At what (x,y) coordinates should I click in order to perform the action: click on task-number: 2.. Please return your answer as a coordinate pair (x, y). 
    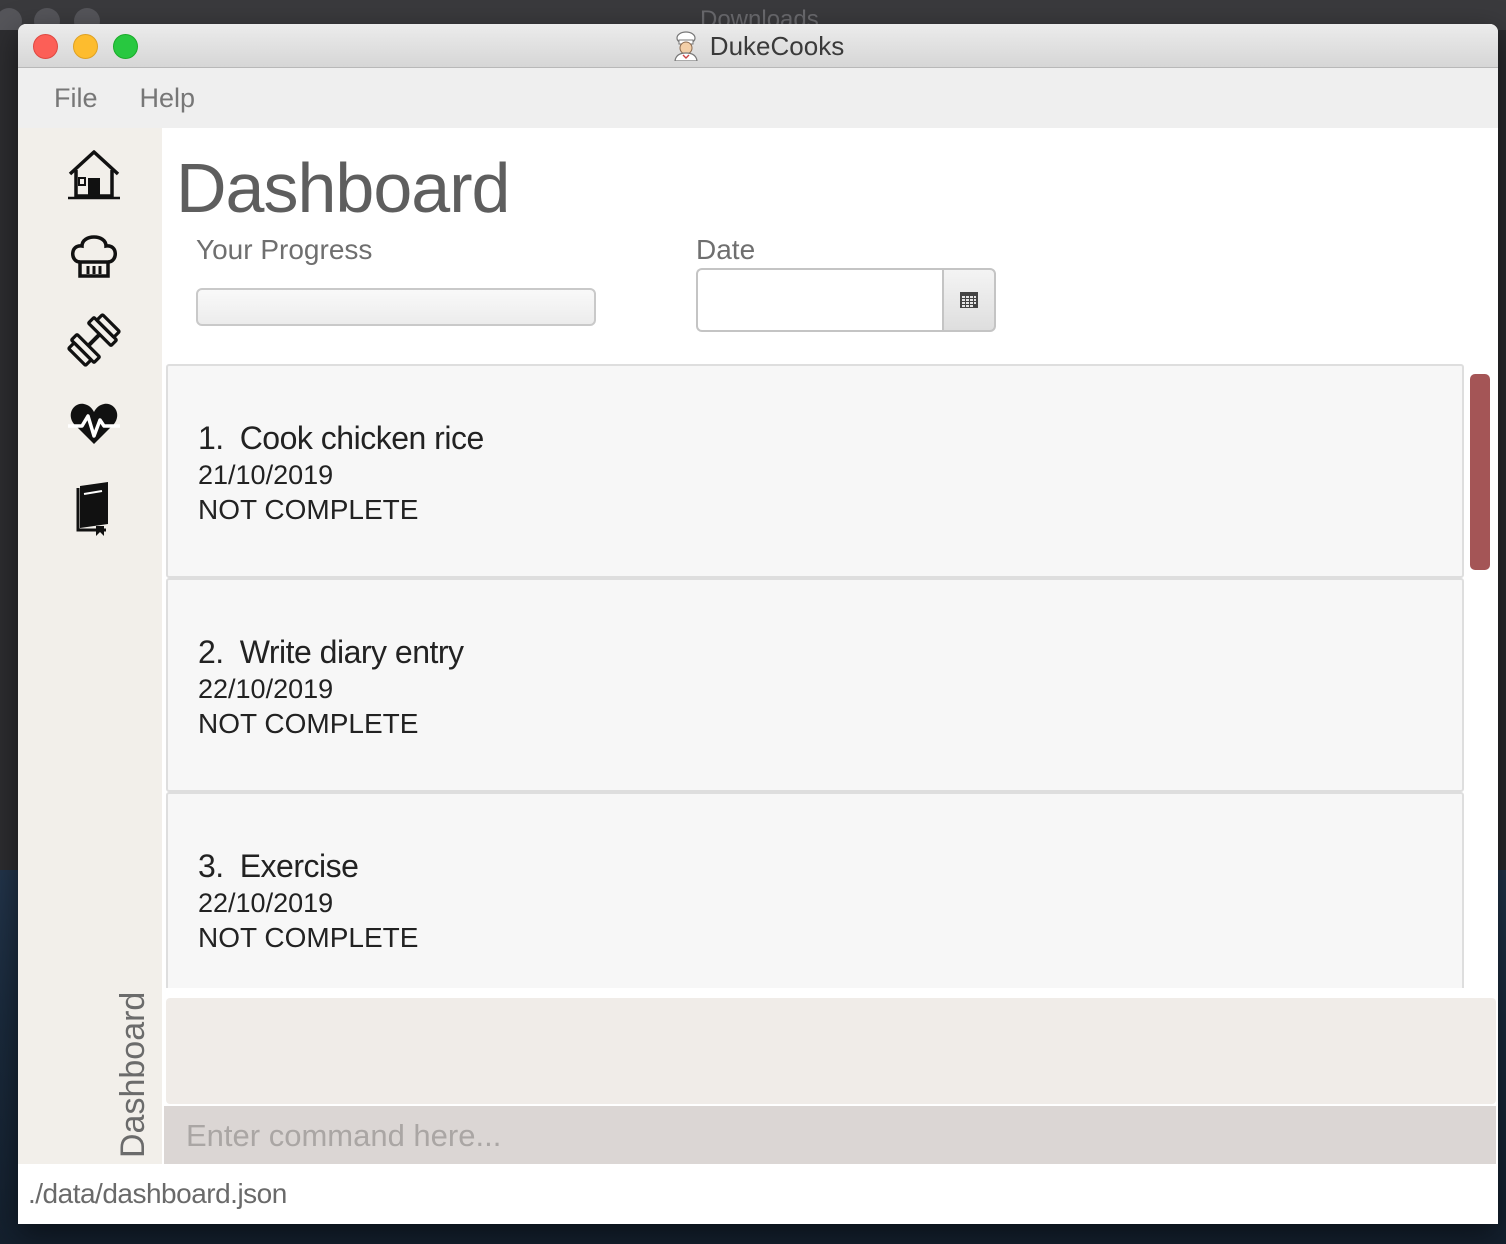
    Looking at the image, I should click on (211, 652).